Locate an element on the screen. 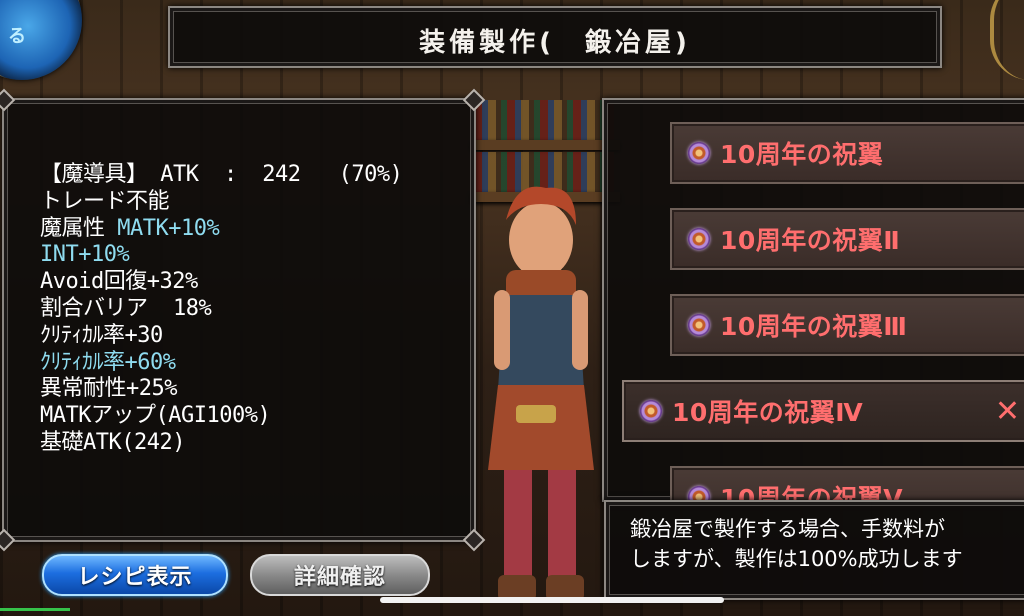  progress-line is located at coordinates (35, 609).